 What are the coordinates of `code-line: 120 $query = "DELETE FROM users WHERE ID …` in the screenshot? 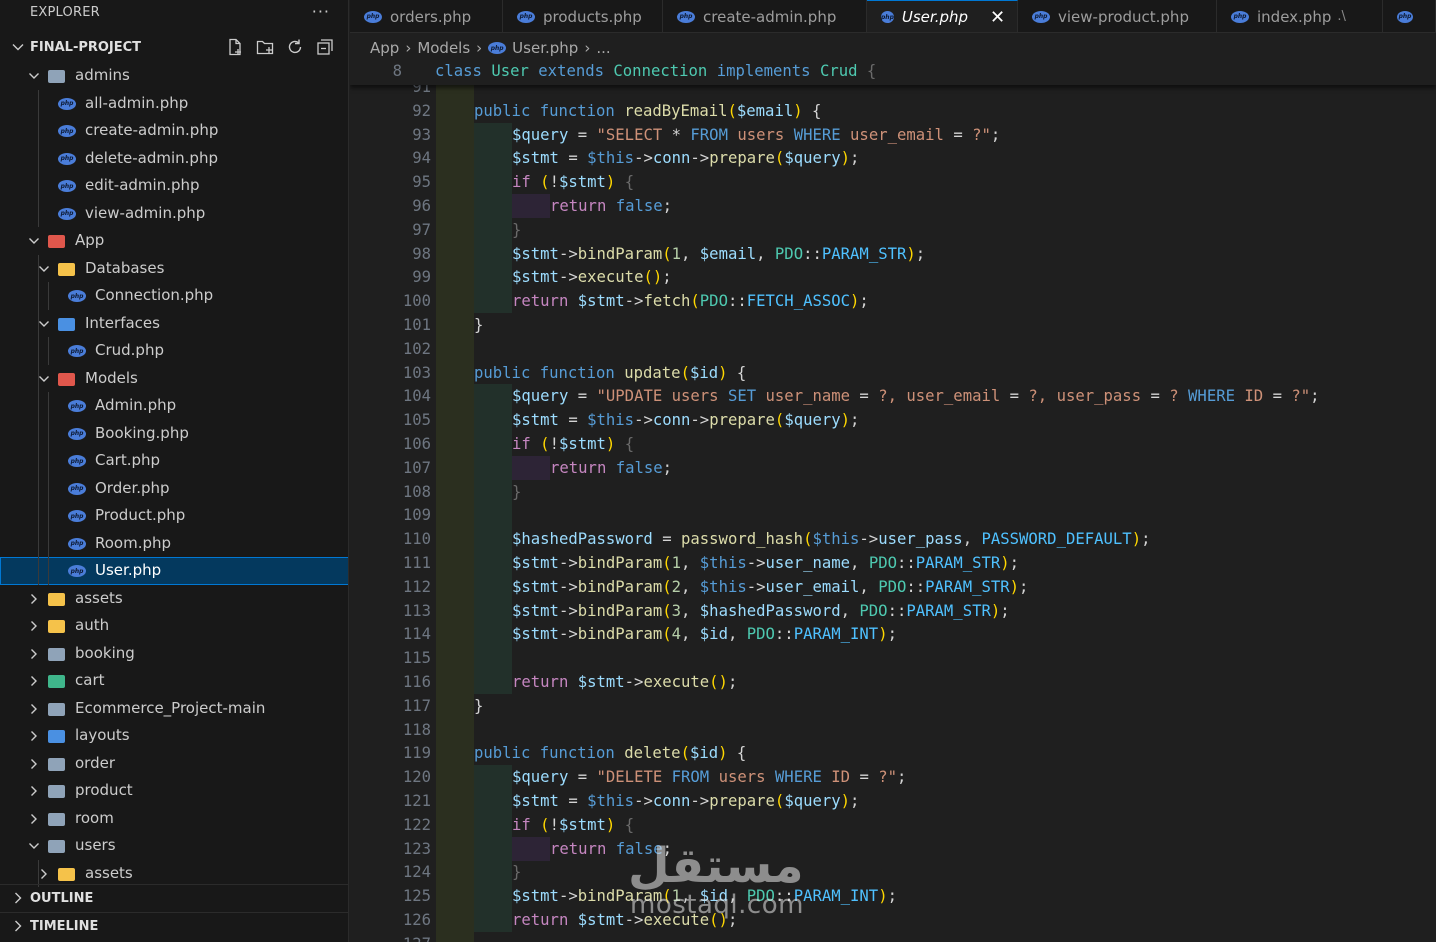 It's located at (893, 777).